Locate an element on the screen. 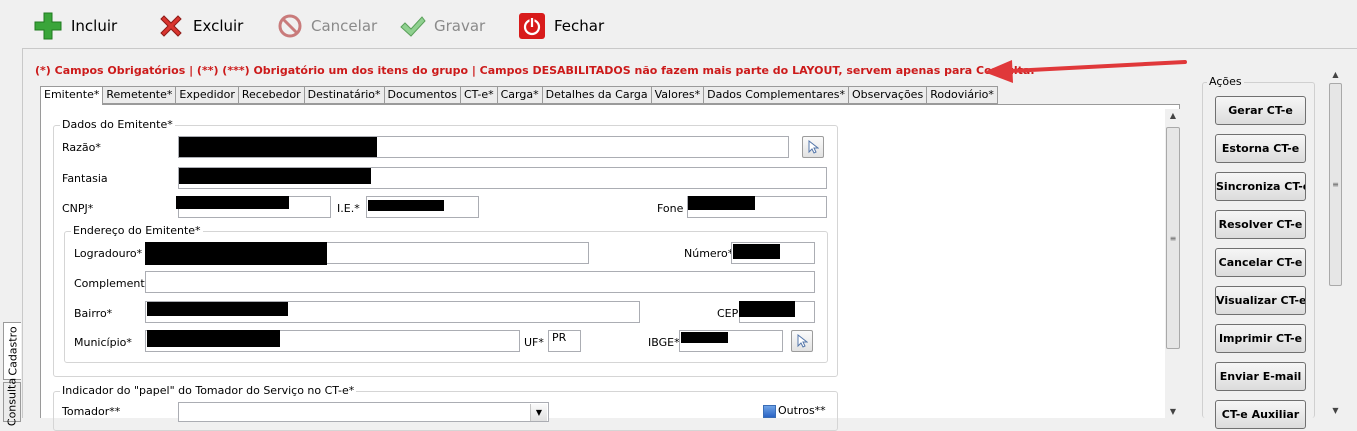 The height and width of the screenshot is (431, 1357). tab-cadastro: Cadastro is located at coordinates (12, 351).